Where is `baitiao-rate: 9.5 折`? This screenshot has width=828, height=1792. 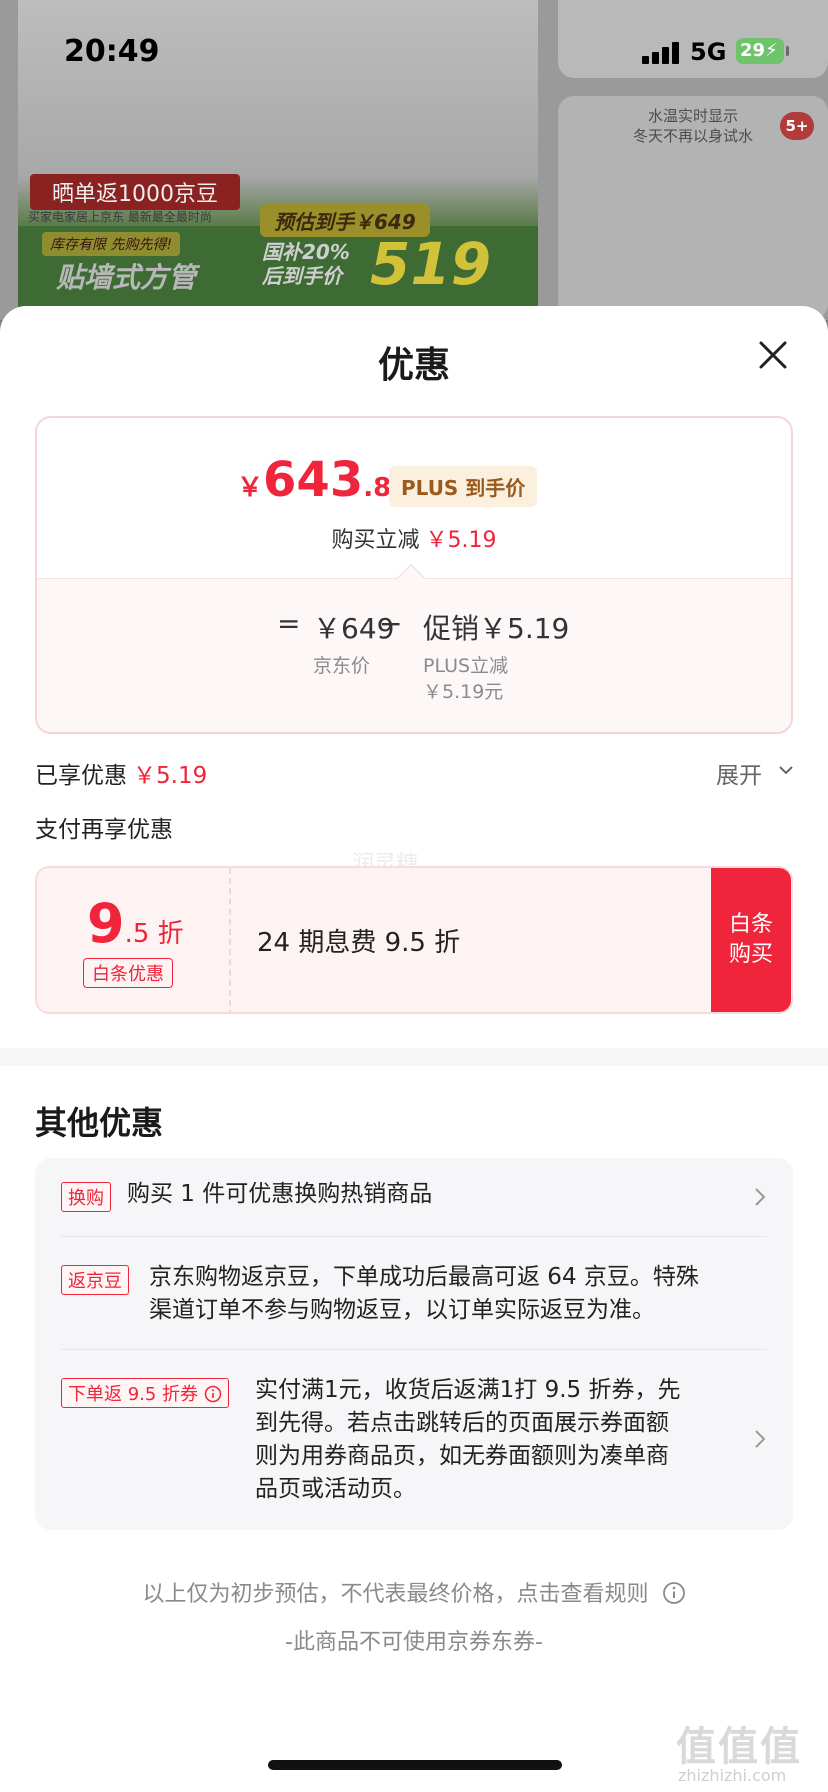 baitiao-rate: 9.5 折 is located at coordinates (135, 923).